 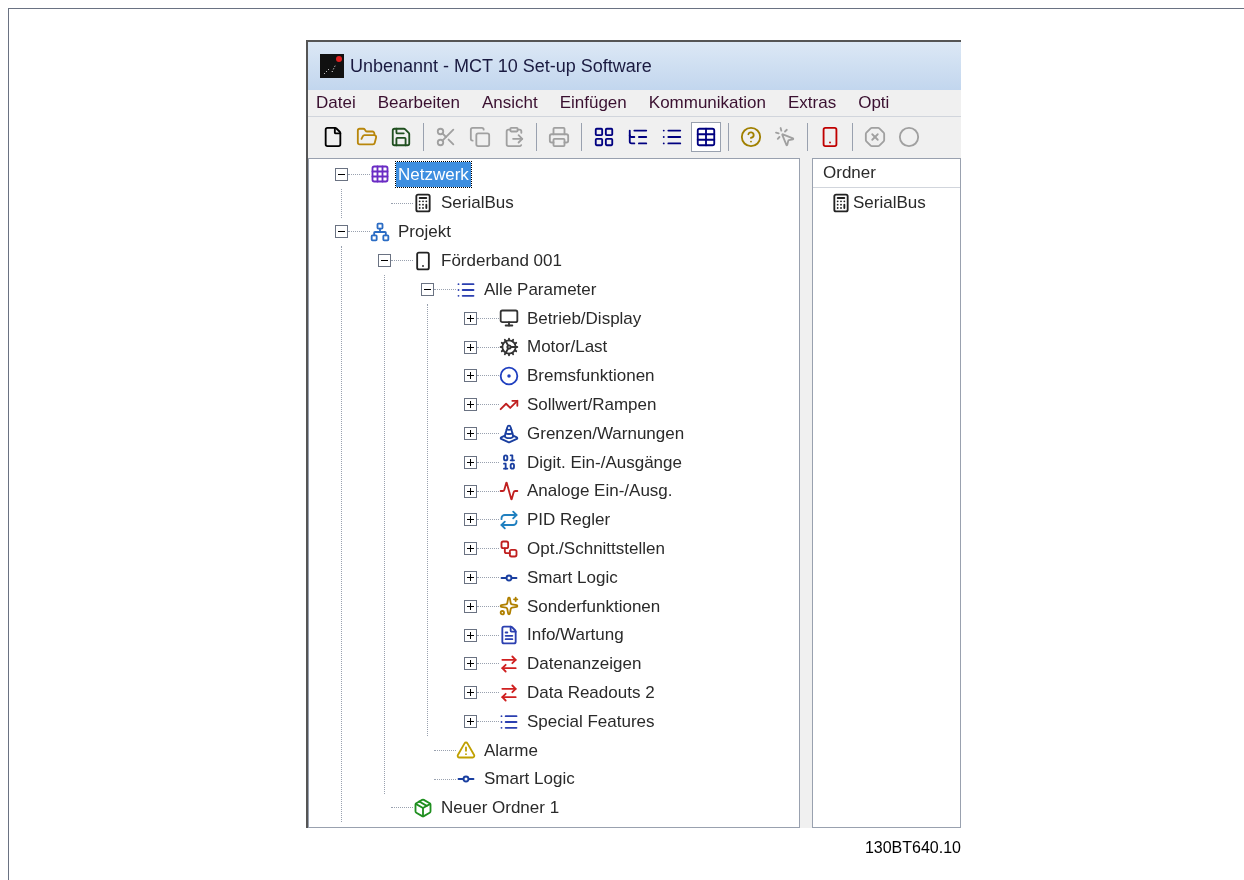 I want to click on menu-item: Einfügen, so click(x=593, y=103).